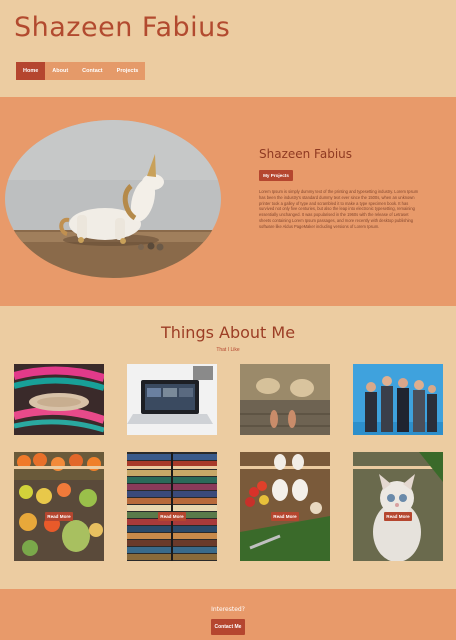 This screenshot has width=456, height=640. I want to click on main-nav: Home About Contact Projects, so click(81, 71).